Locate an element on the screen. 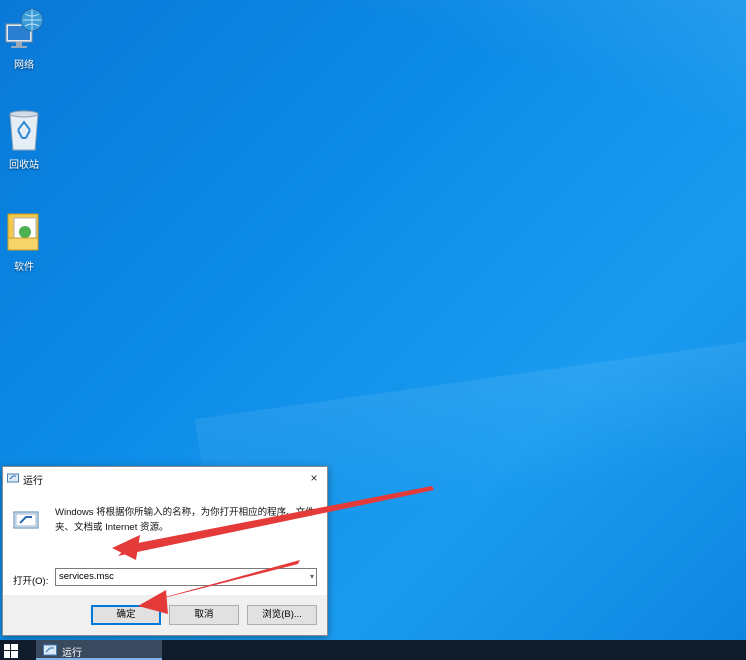 The image size is (746, 660). dialog-title: 运行 is located at coordinates (33, 481).